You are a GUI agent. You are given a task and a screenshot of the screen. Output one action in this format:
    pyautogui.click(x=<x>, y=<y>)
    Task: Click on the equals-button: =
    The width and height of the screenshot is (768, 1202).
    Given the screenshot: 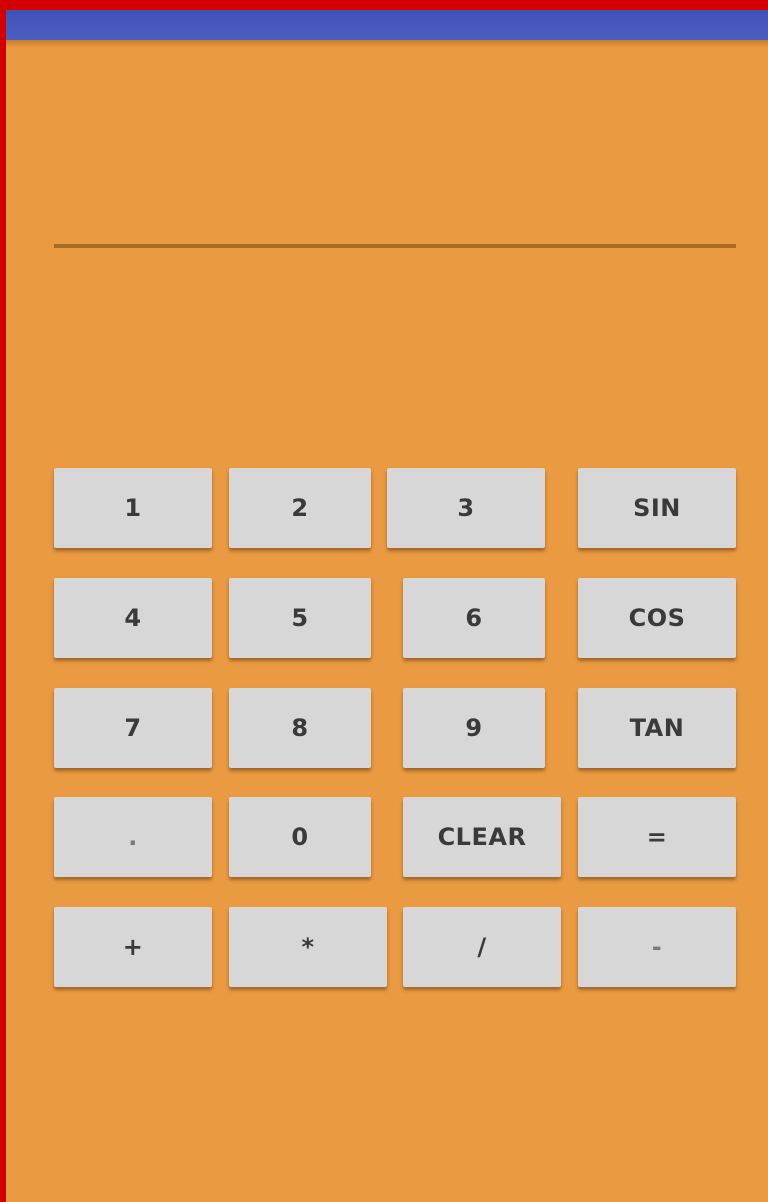 What is the action you would take?
    pyautogui.click(x=657, y=837)
    